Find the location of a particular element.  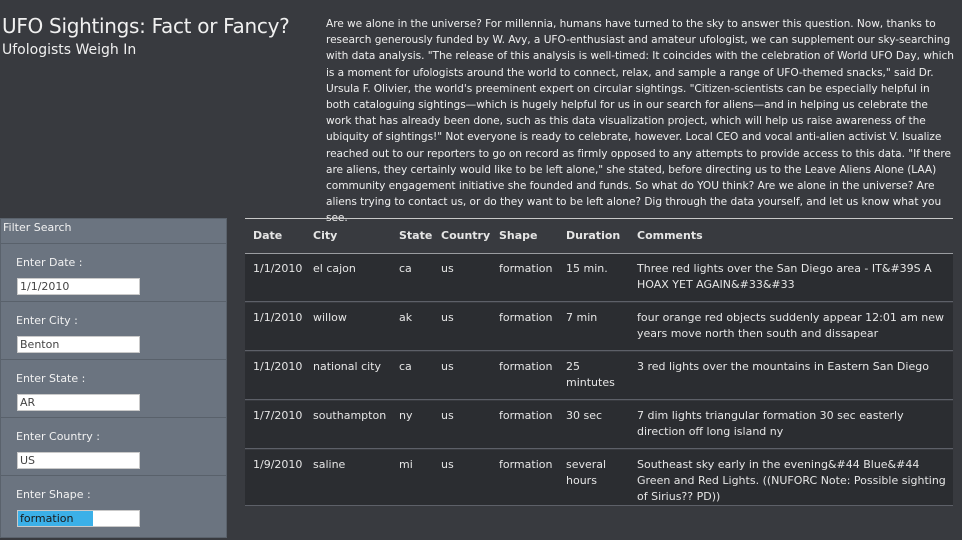

filter-shape: Enter Shape : is located at coordinates (113, 504).